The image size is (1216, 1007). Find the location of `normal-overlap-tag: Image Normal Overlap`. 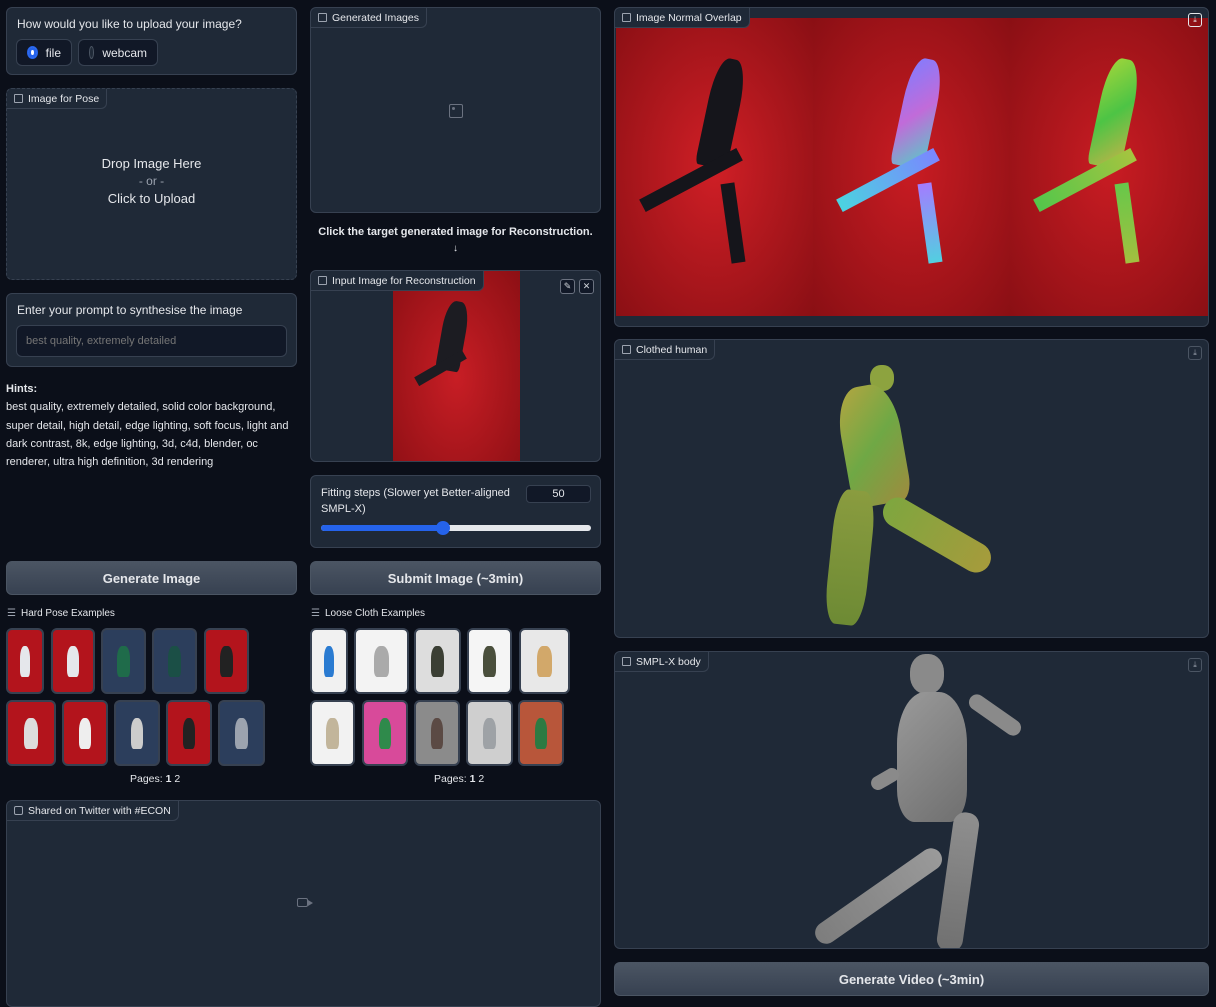

normal-overlap-tag: Image Normal Overlap is located at coordinates (682, 18).